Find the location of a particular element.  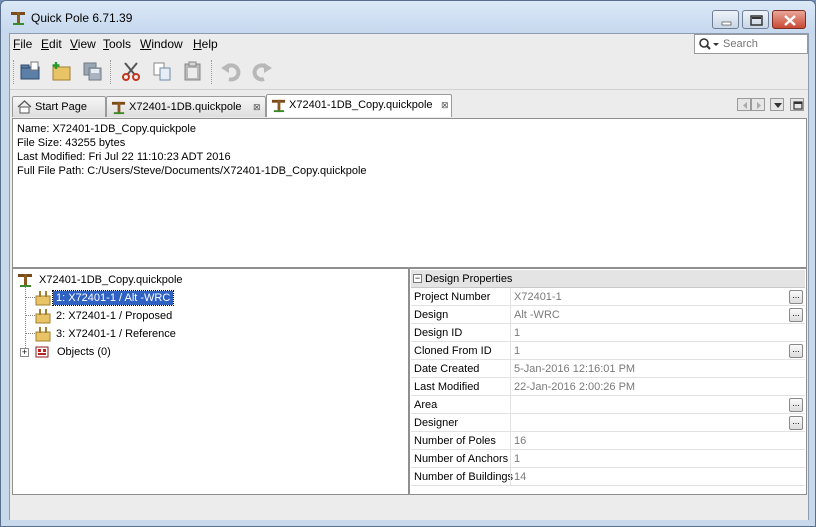

tree-design-item: 3: X72401-1 / Reference is located at coordinates (135, 334).